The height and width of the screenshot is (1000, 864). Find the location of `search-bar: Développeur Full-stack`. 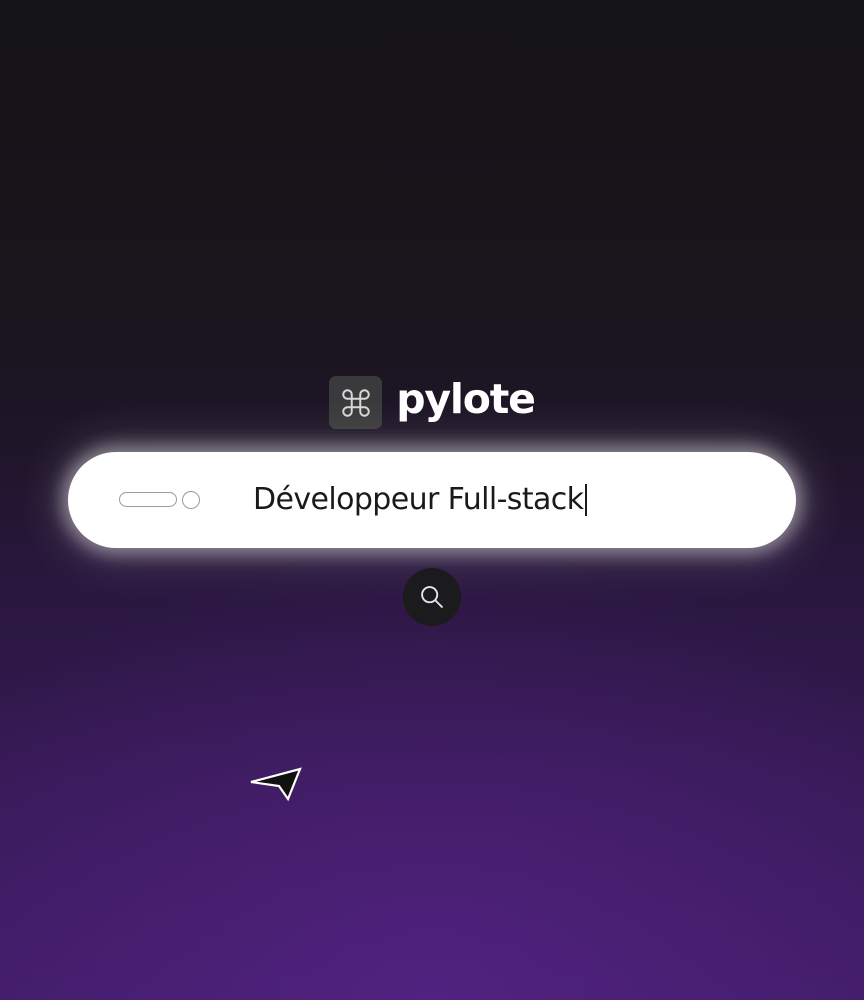

search-bar: Développeur Full-stack is located at coordinates (432, 500).